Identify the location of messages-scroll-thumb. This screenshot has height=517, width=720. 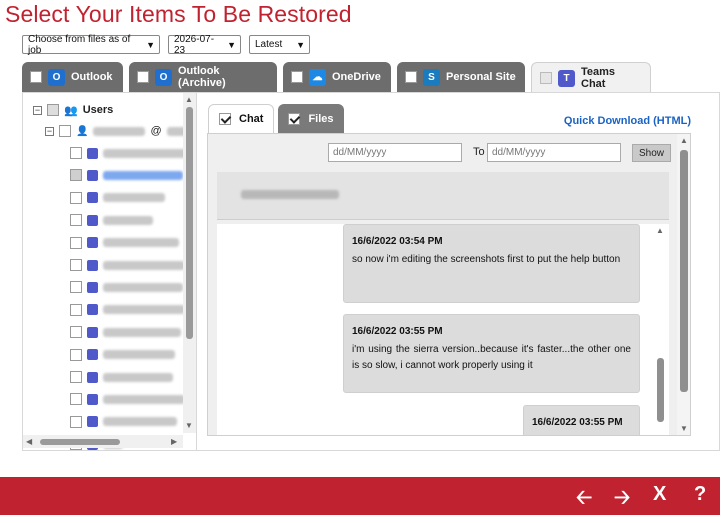
(660, 390).